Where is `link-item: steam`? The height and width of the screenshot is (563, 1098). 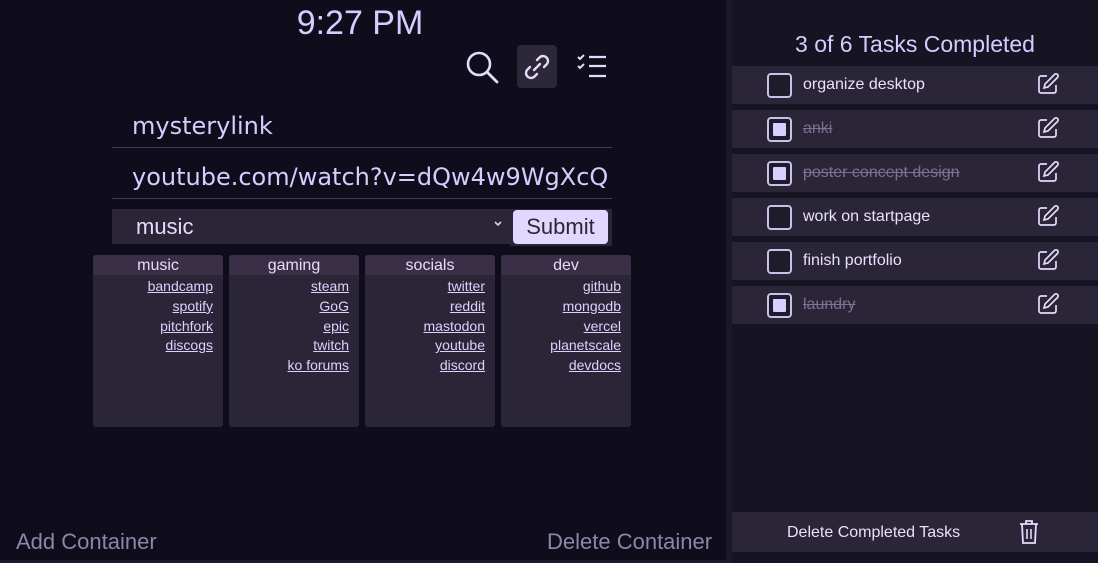 link-item: steam is located at coordinates (289, 287).